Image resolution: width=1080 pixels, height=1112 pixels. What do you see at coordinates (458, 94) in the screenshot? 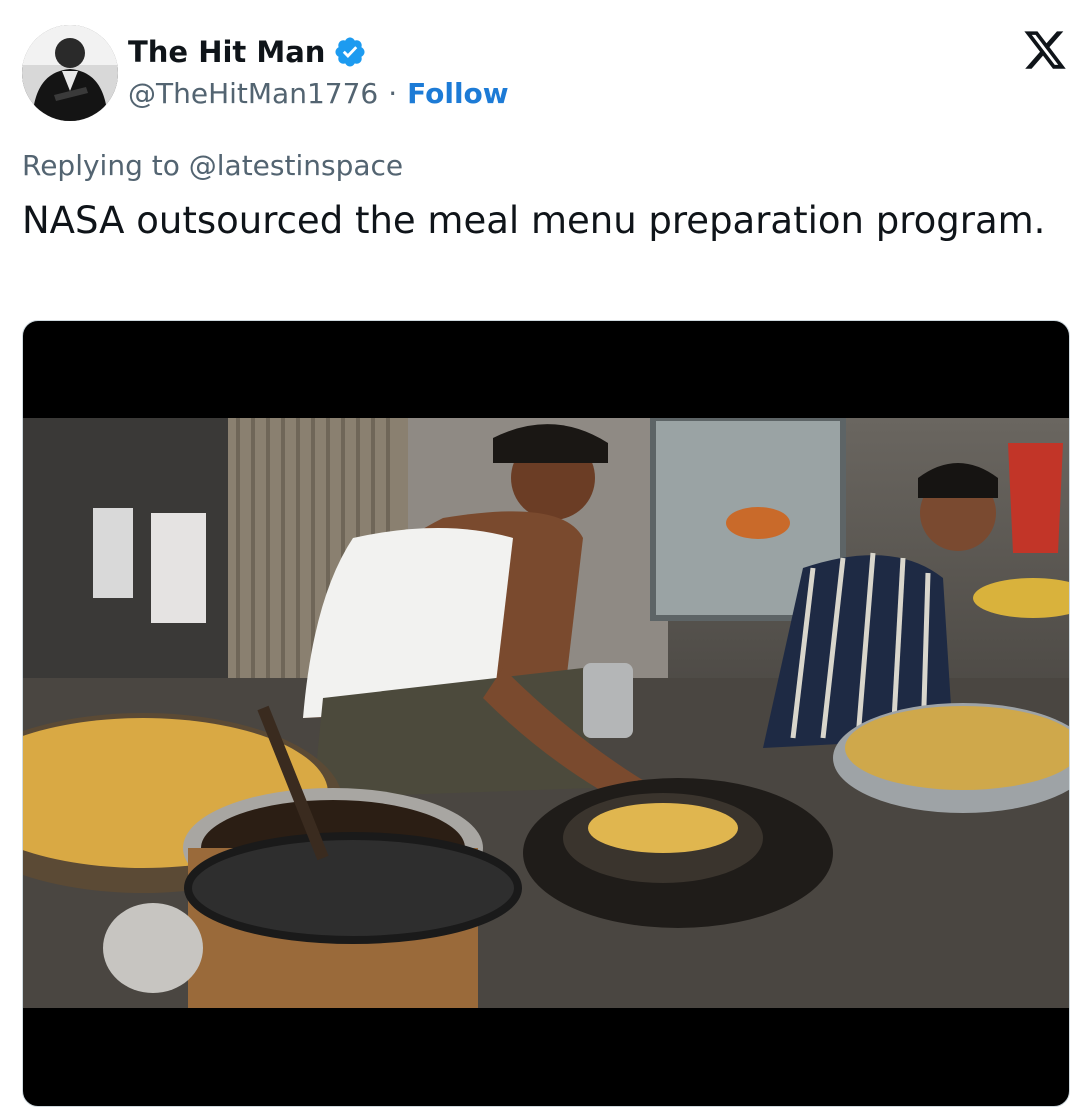
I see `follow-button: Follow` at bounding box center [458, 94].